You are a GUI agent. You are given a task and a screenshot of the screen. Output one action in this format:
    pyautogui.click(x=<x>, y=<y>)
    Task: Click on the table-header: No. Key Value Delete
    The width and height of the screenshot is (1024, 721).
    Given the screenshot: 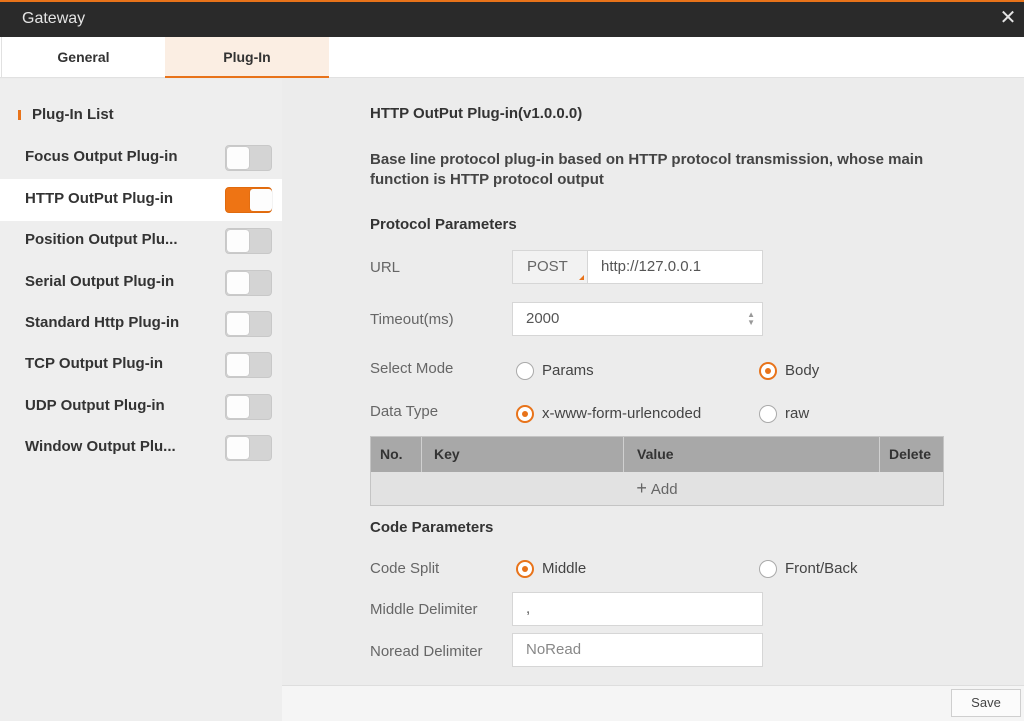 What is the action you would take?
    pyautogui.click(x=657, y=454)
    